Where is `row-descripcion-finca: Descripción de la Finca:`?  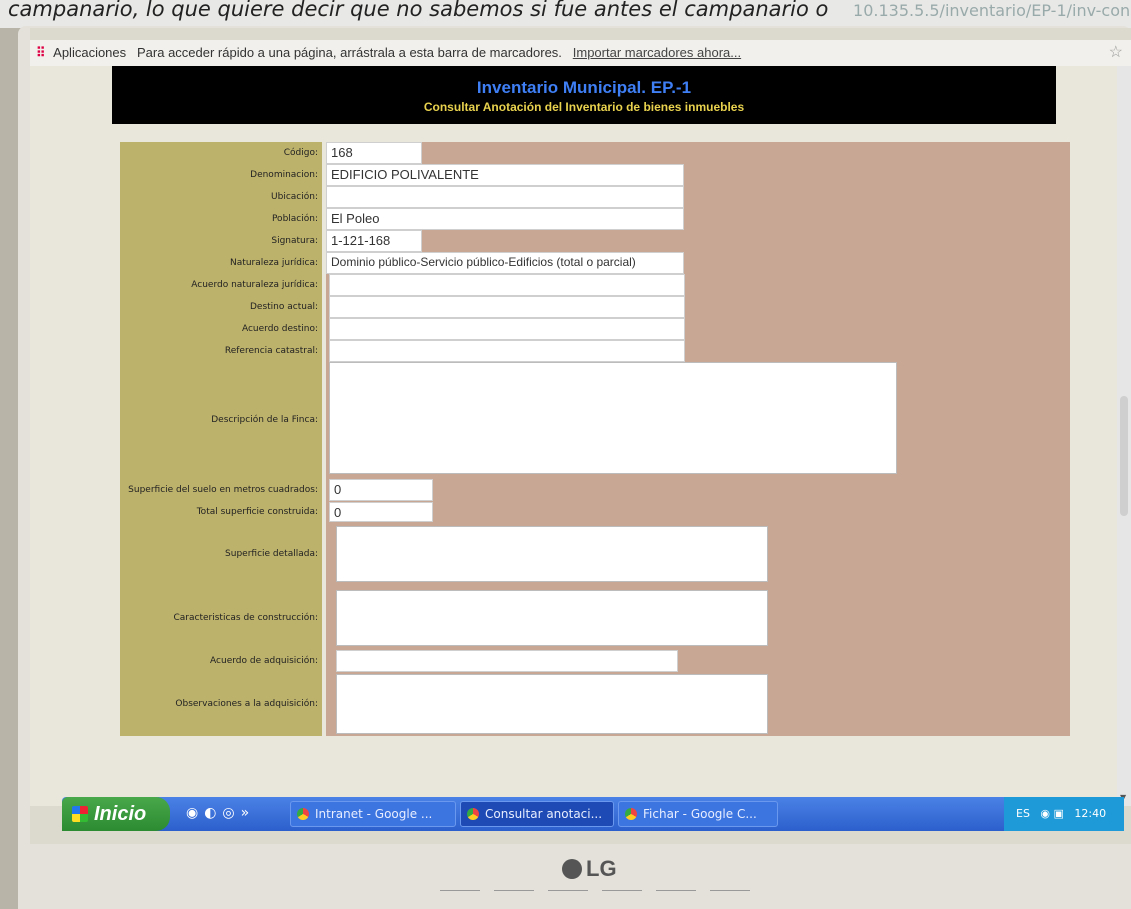
row-descripcion-finca: Descripción de la Finca: is located at coordinates (595, 420).